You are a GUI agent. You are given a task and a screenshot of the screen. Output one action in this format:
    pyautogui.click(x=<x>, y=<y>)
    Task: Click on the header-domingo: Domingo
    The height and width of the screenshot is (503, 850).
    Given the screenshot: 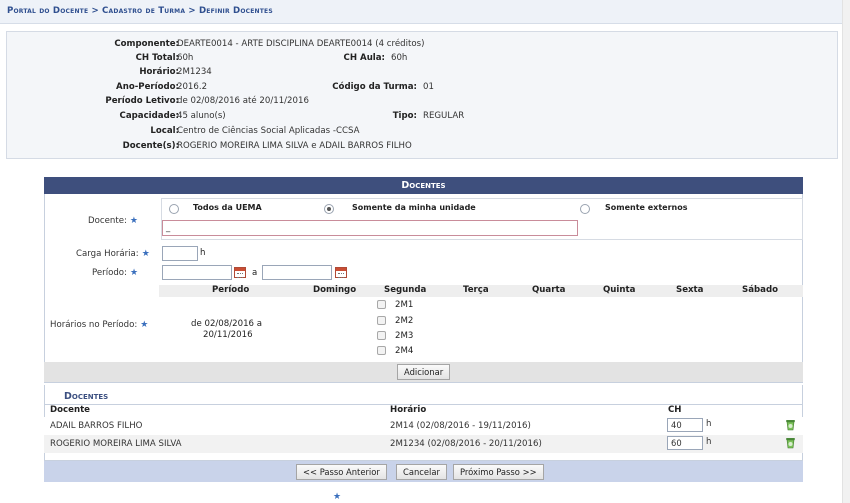 What is the action you would take?
    pyautogui.click(x=335, y=290)
    